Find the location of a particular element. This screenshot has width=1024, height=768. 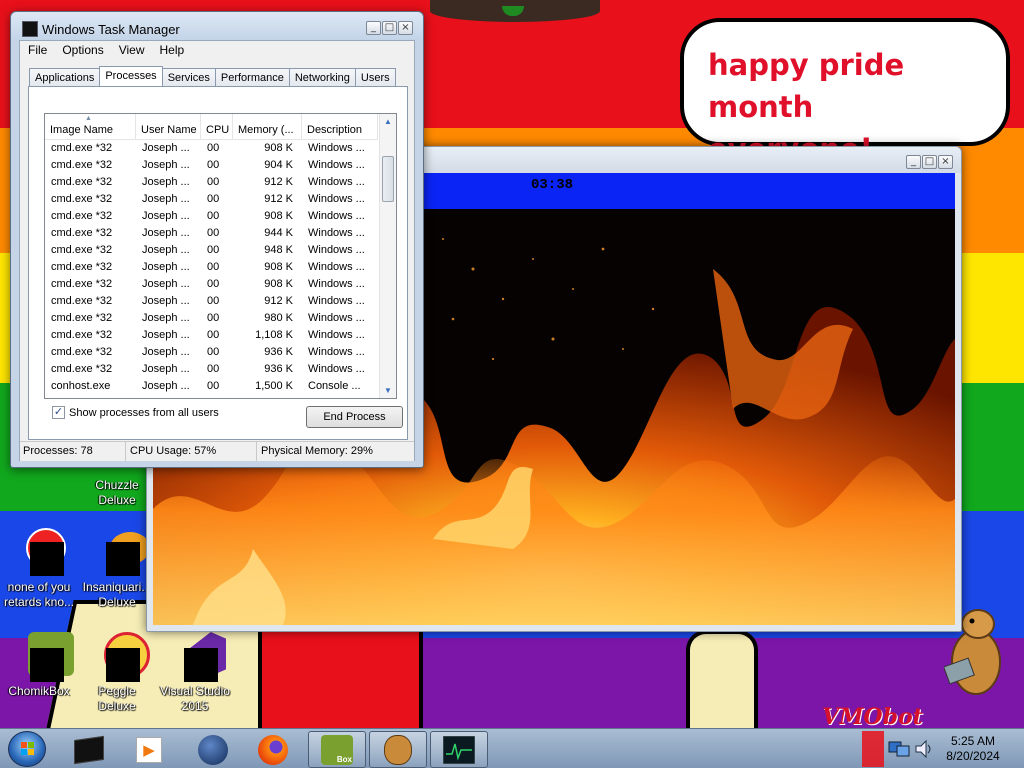

taskbar-media-player: ▶ is located at coordinates (149, 749).